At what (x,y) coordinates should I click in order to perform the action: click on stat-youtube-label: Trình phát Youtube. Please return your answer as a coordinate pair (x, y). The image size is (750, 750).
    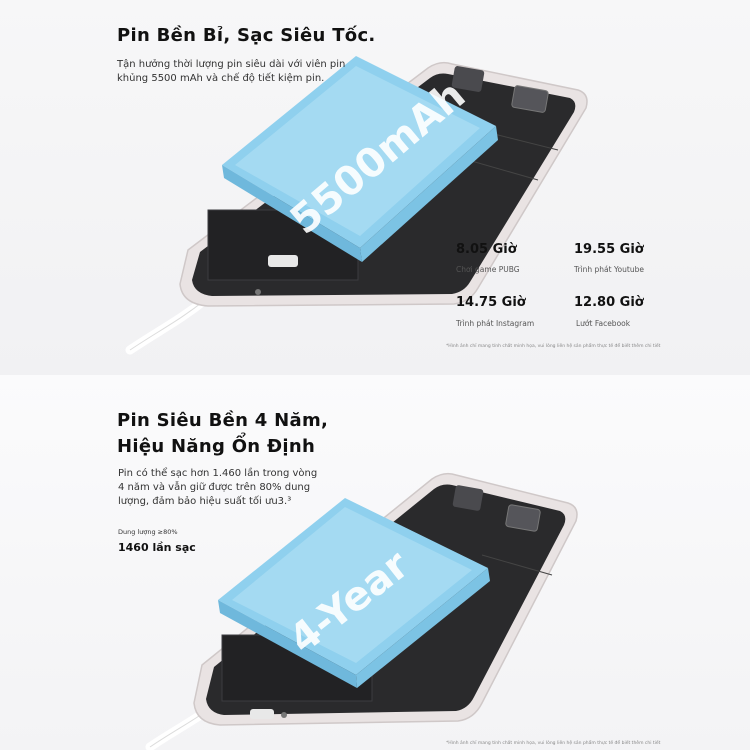
    Looking at the image, I should click on (609, 269).